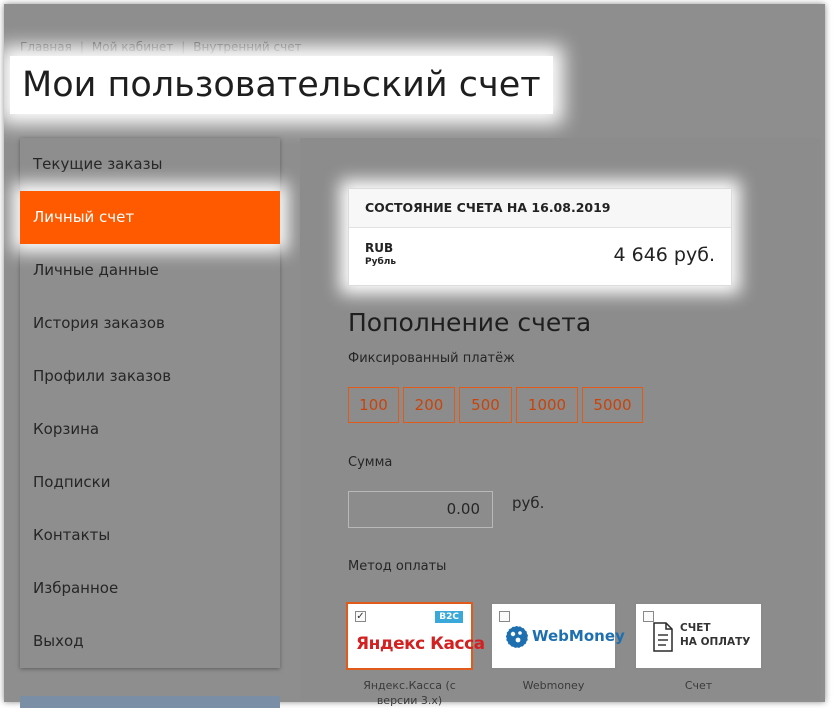 Image resolution: width=833 pixels, height=708 pixels. Describe the element at coordinates (470, 322) in the screenshot. I see `topup-title: Пополнение счета` at that location.